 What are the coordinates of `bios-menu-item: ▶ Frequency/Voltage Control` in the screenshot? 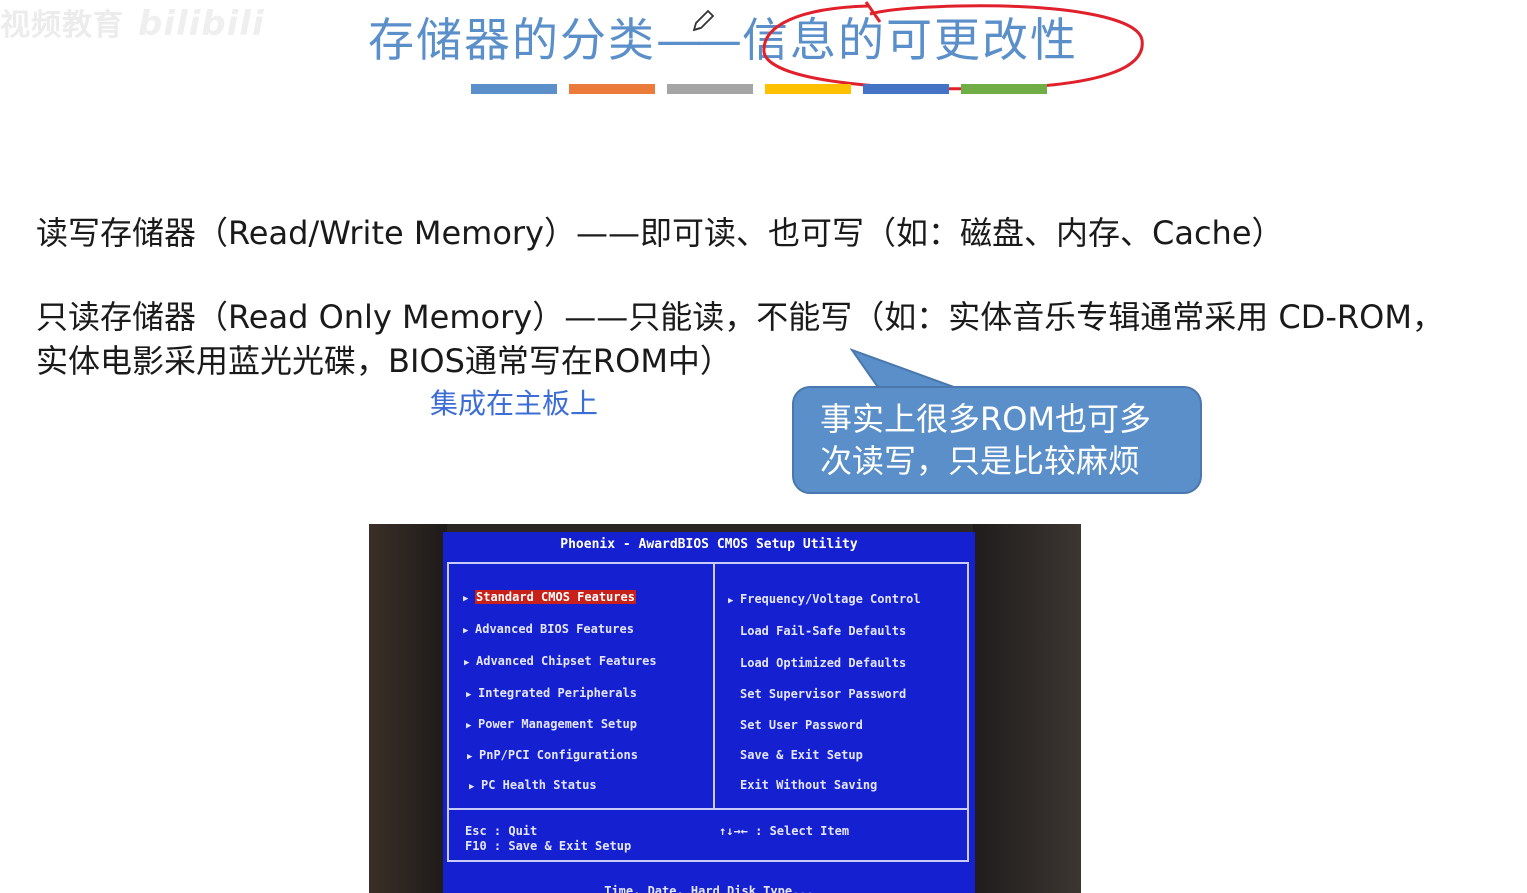 It's located at (824, 599).